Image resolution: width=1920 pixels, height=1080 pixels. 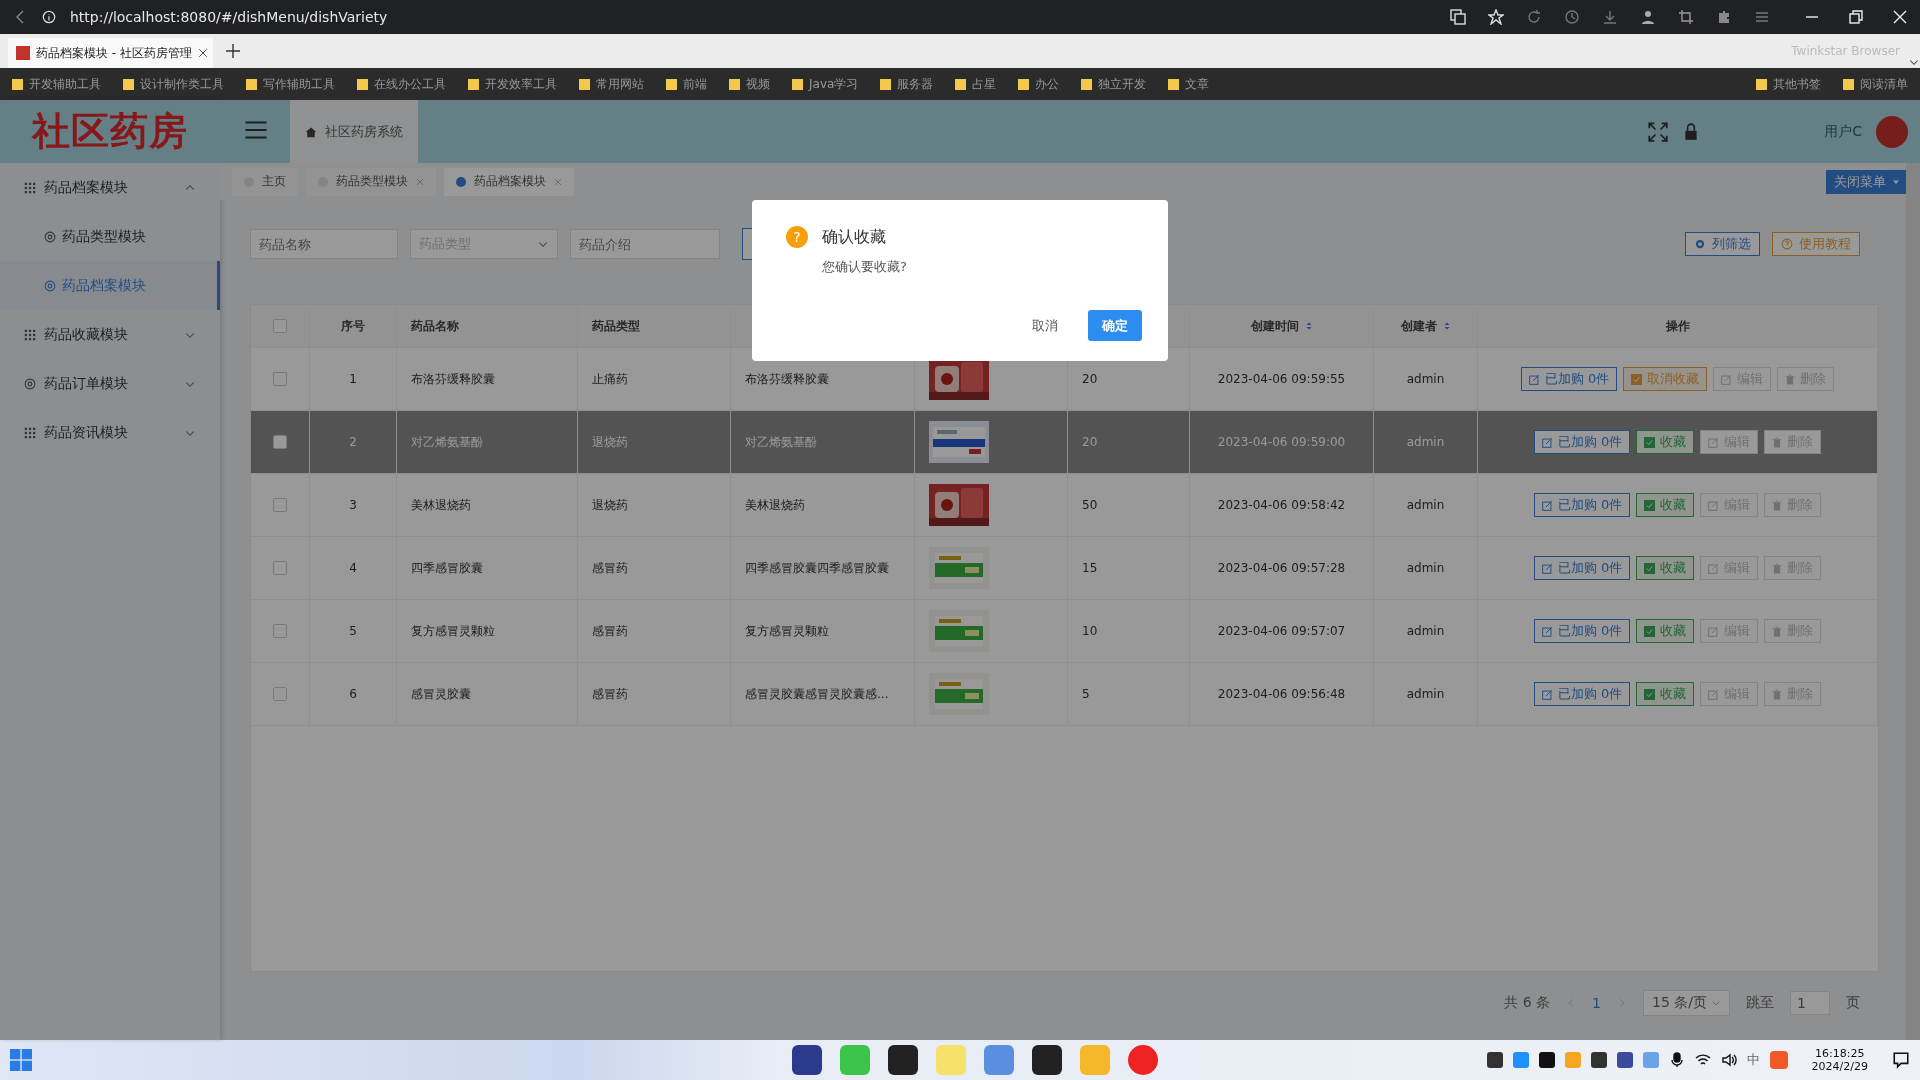 What do you see at coordinates (825, 84) in the screenshot?
I see `bookmark: Java学习` at bounding box center [825, 84].